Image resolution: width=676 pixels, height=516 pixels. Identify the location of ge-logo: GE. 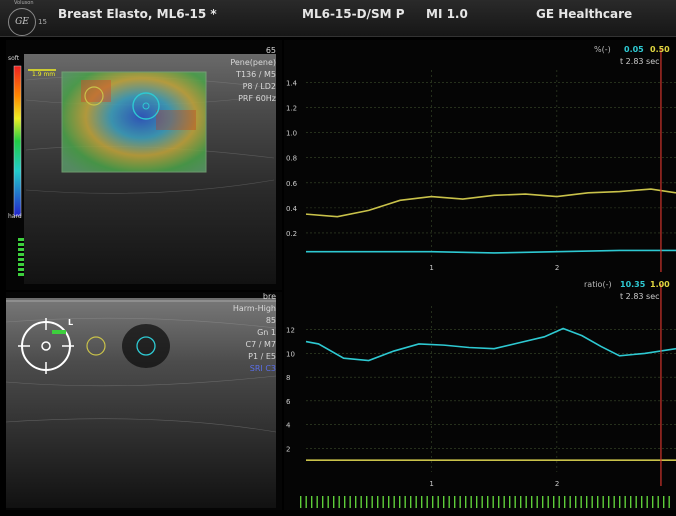
(22, 22).